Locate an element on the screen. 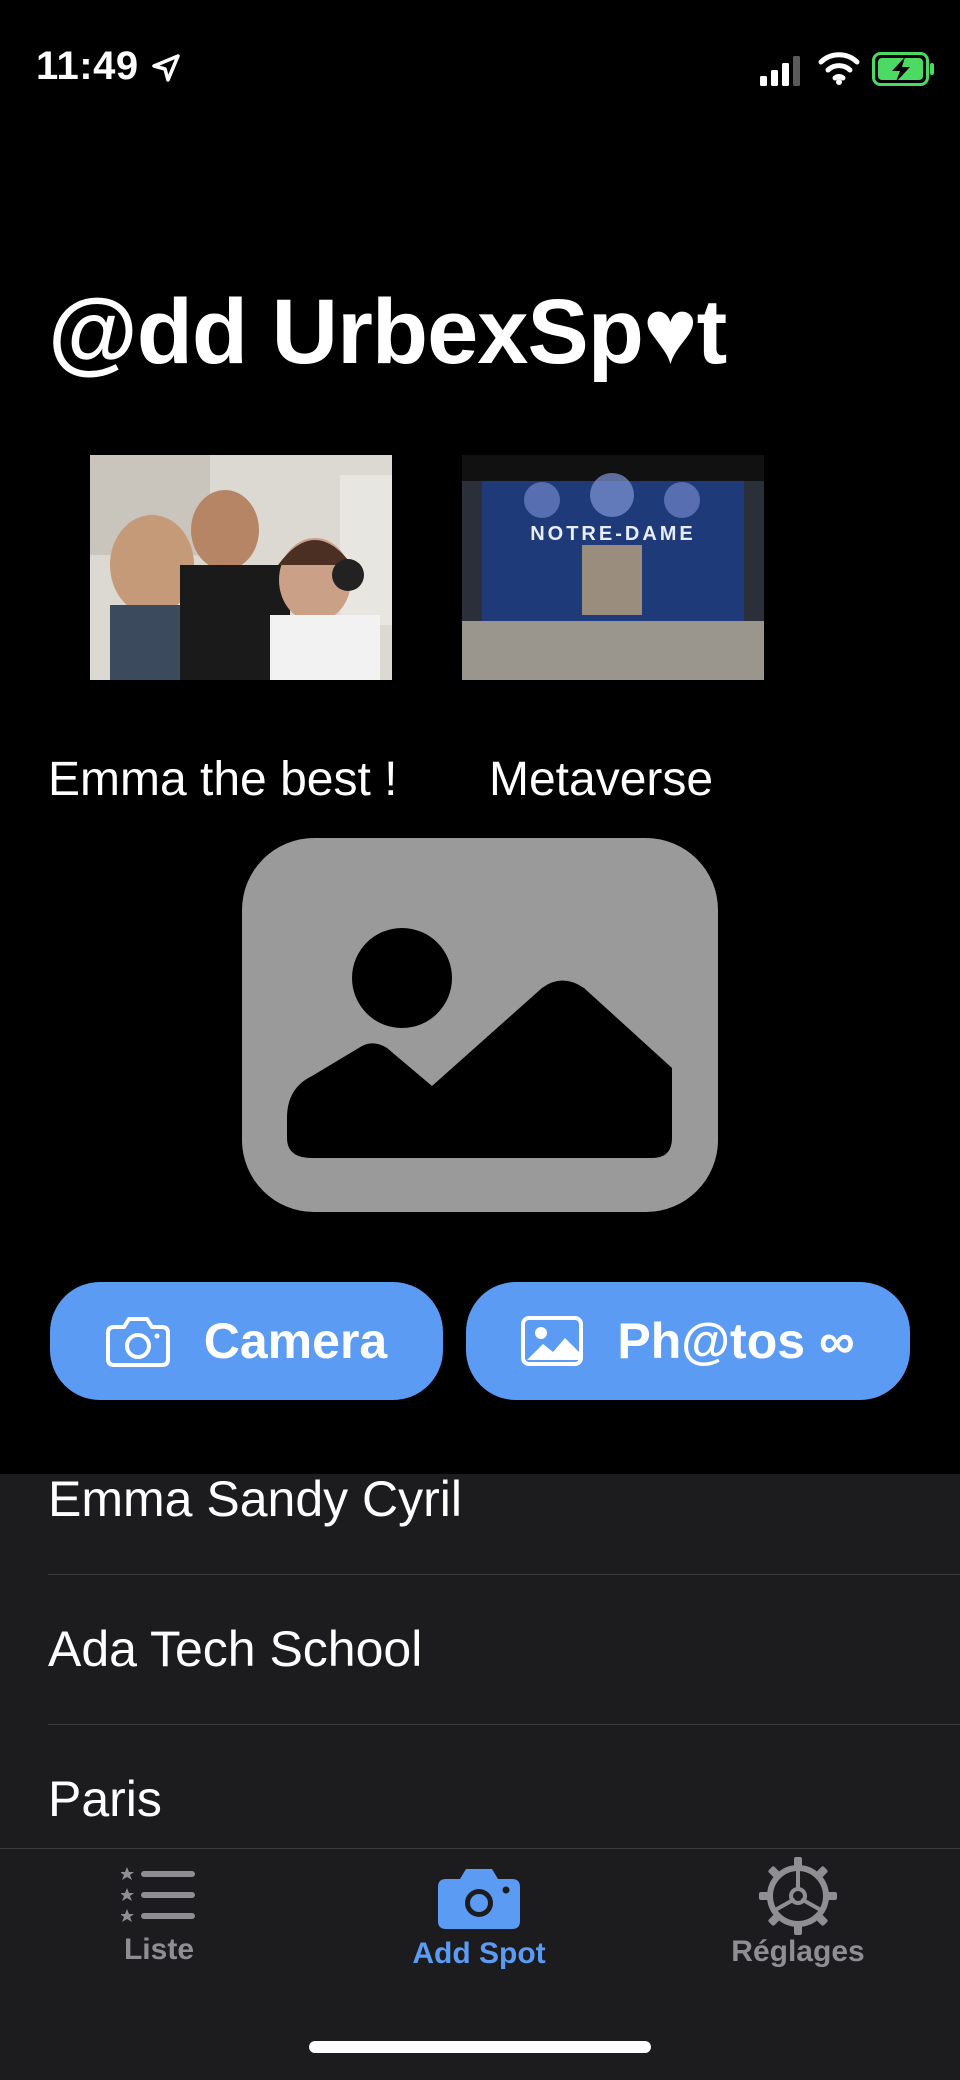 Image resolution: width=960 pixels, height=2080 pixels. photo-library-icon is located at coordinates (552, 1341).